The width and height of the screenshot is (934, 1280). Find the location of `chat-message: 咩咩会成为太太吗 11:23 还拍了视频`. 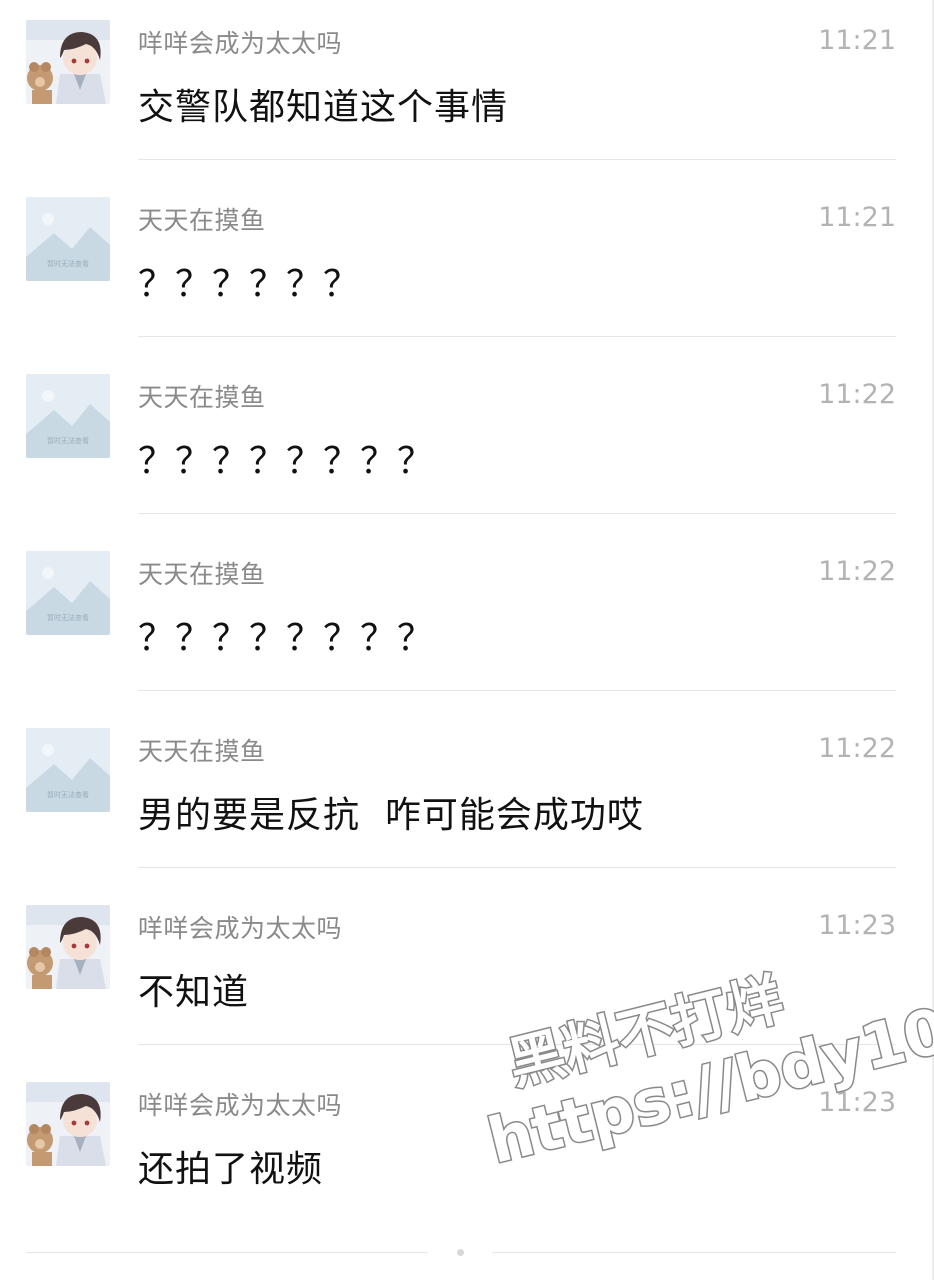

chat-message: 咩咩会成为太太吗 11:23 还拍了视频 is located at coordinates (467, 1150).